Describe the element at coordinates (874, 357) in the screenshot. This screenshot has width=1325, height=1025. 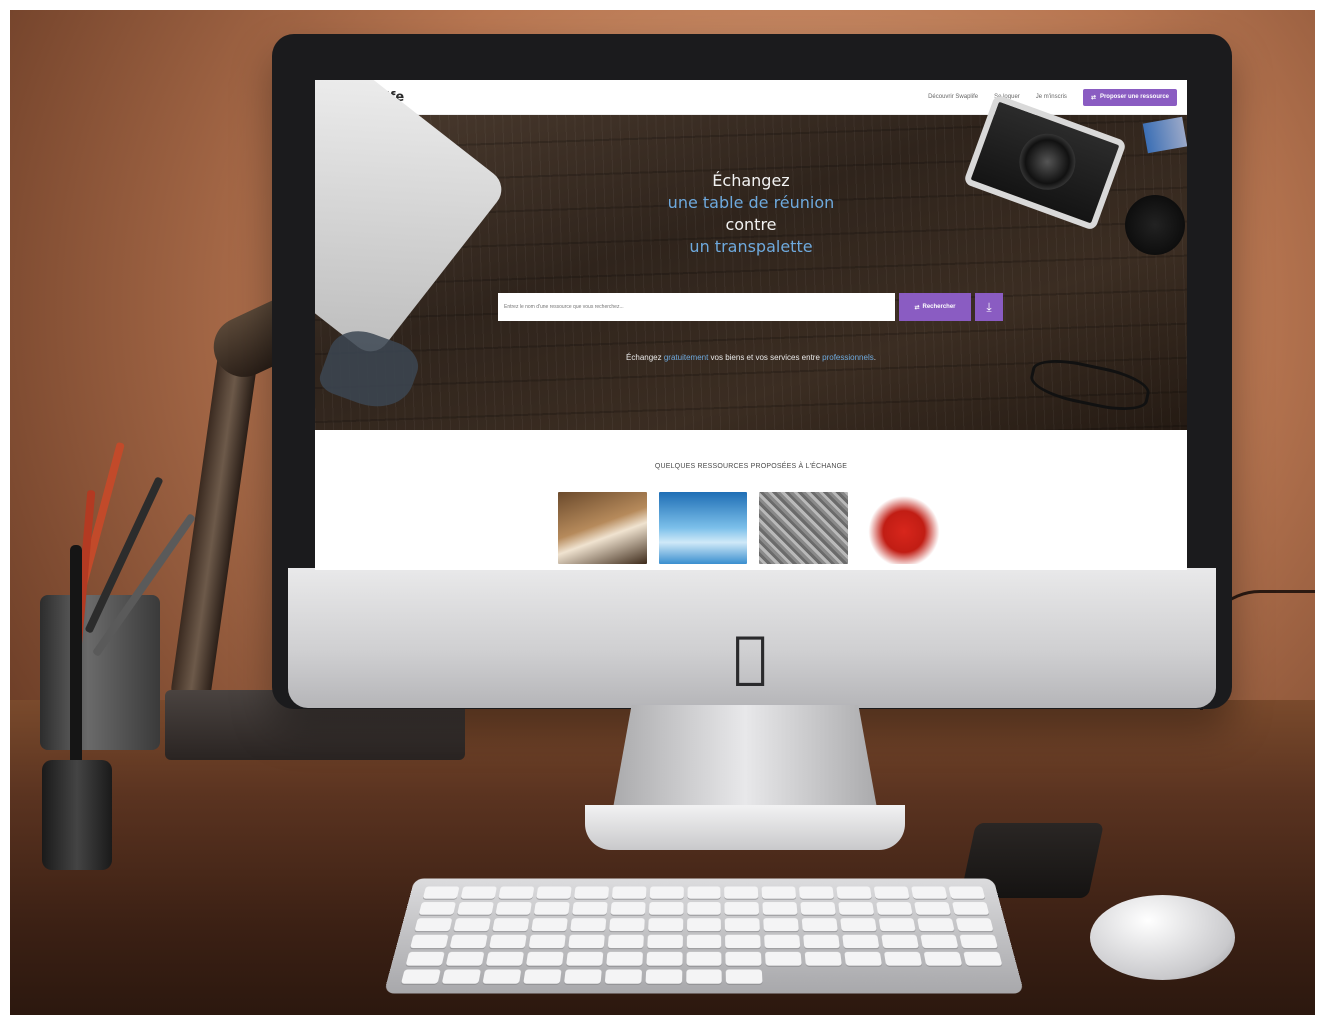
I see `tagline-part-3: .` at that location.